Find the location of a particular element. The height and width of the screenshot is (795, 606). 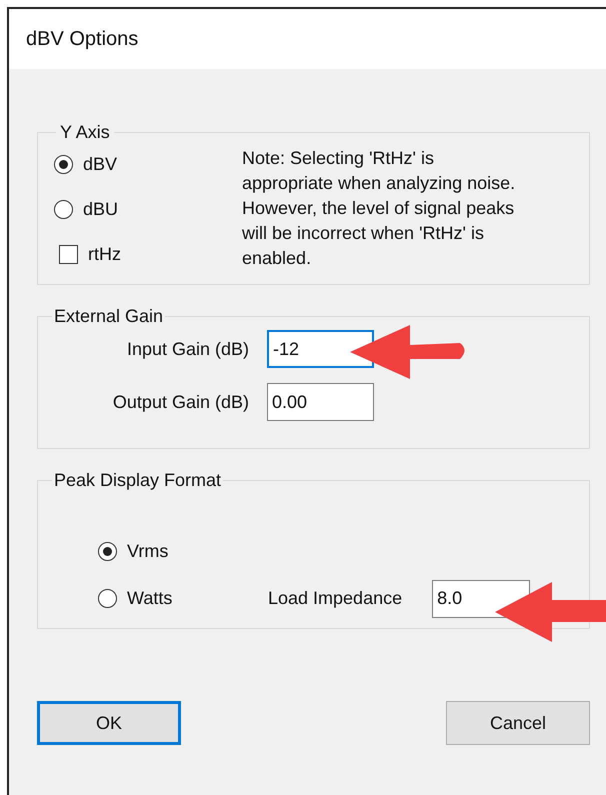

group-title: Peak Display Format is located at coordinates (138, 480).